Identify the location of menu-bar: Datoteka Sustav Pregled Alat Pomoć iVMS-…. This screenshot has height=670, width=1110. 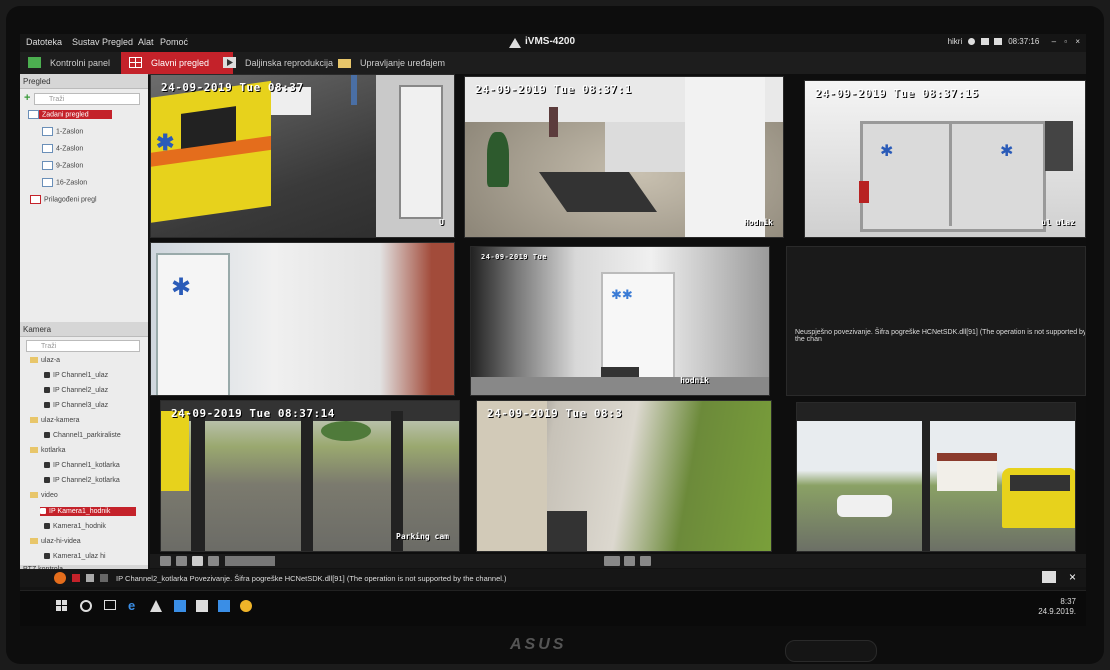
(553, 43).